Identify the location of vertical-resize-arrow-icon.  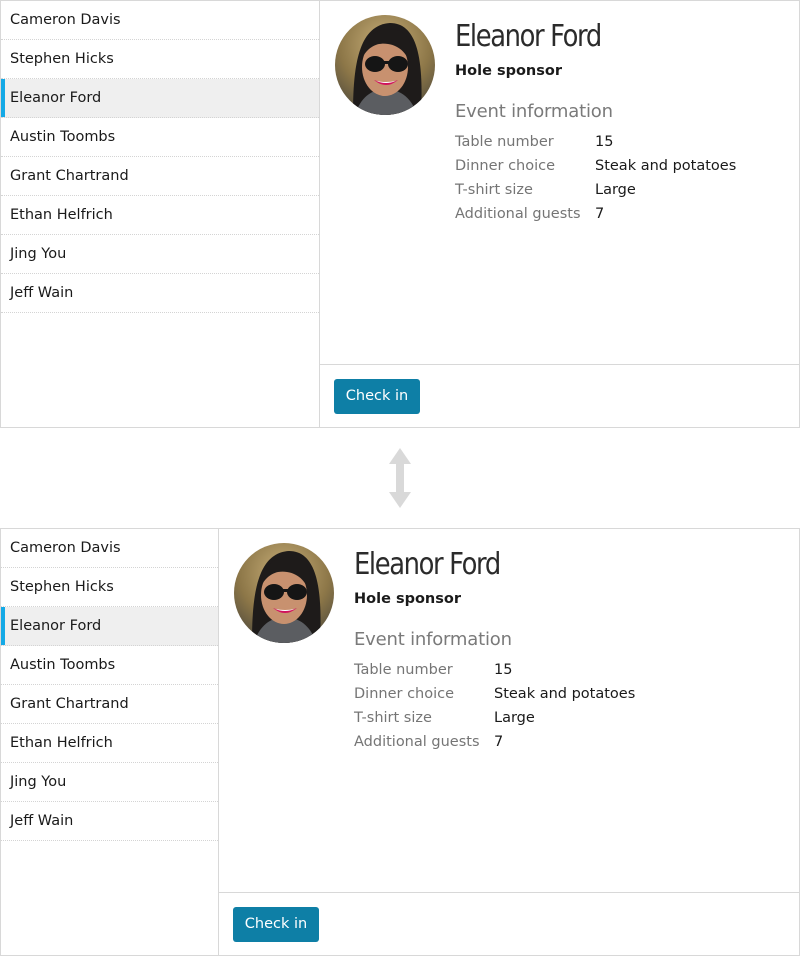
(400, 478).